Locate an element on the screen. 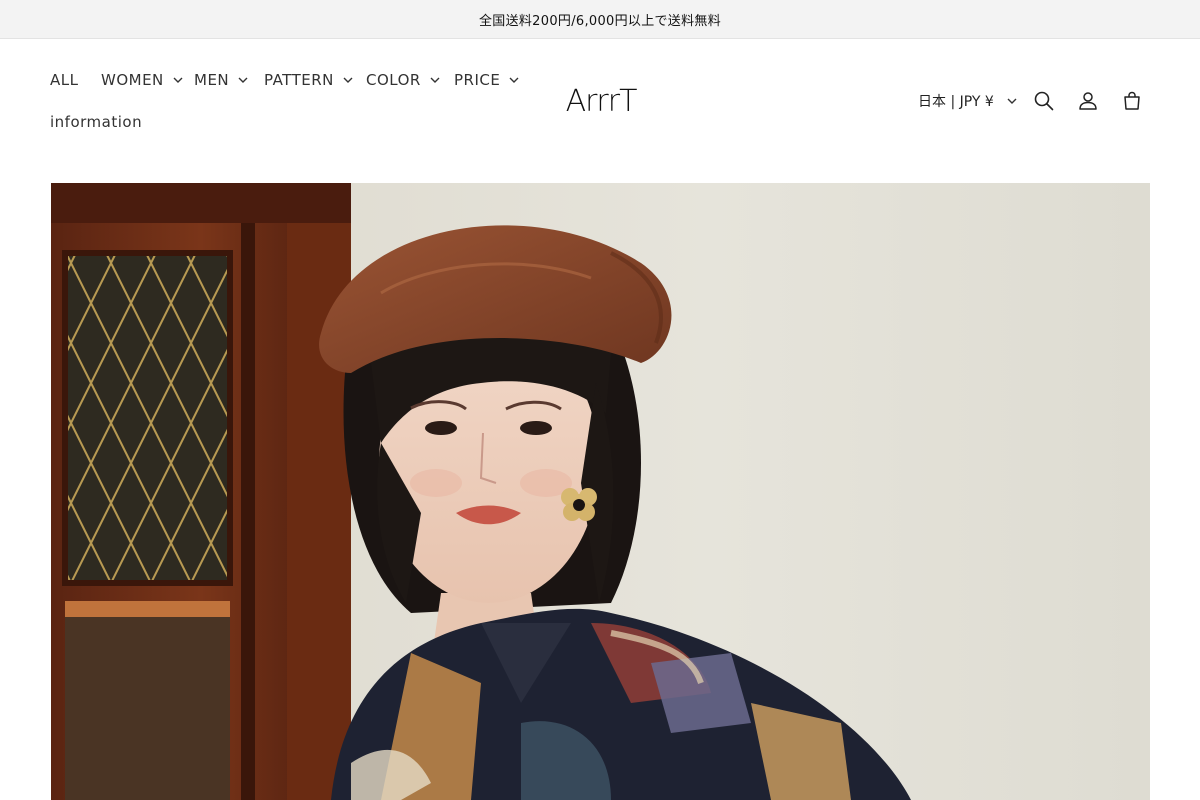 The width and height of the screenshot is (1200, 800). nav-item-label: ALL is located at coordinates (64, 80).